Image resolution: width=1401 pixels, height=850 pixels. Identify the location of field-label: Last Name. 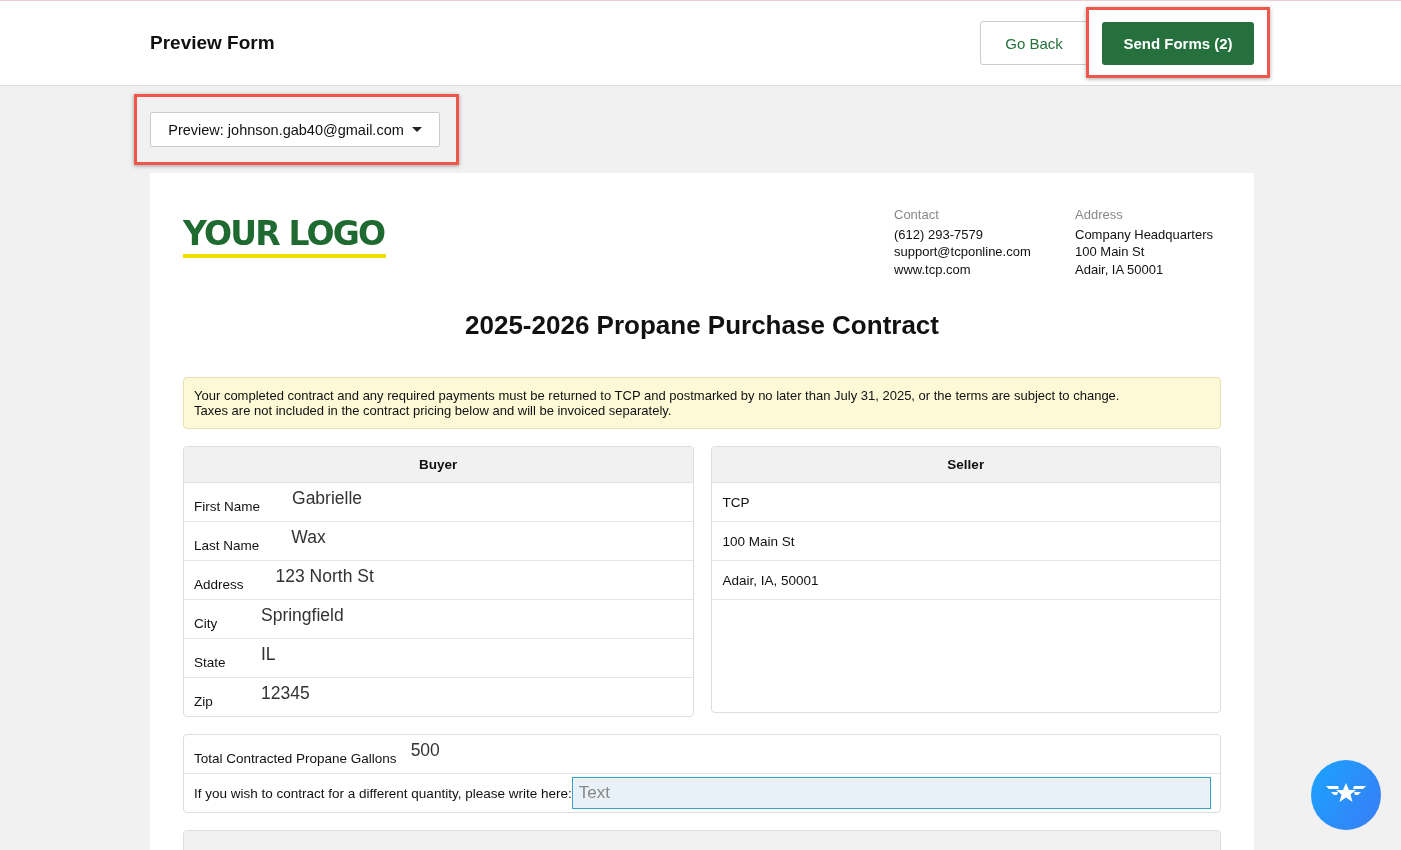
(227, 544).